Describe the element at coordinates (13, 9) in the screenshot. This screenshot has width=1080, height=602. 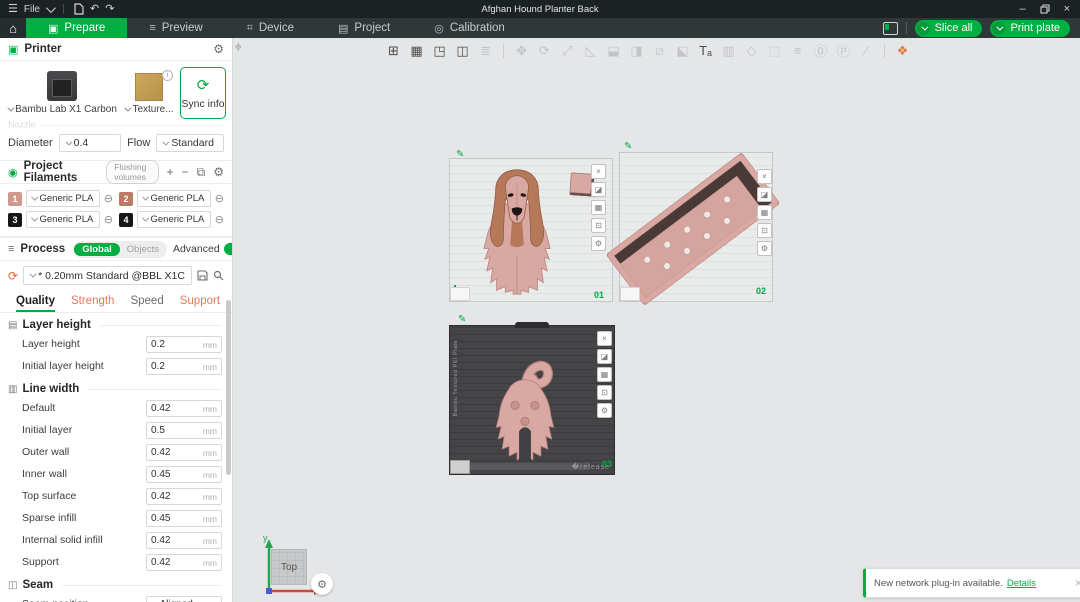
I see `menu-hamburger-icon: ☰` at that location.